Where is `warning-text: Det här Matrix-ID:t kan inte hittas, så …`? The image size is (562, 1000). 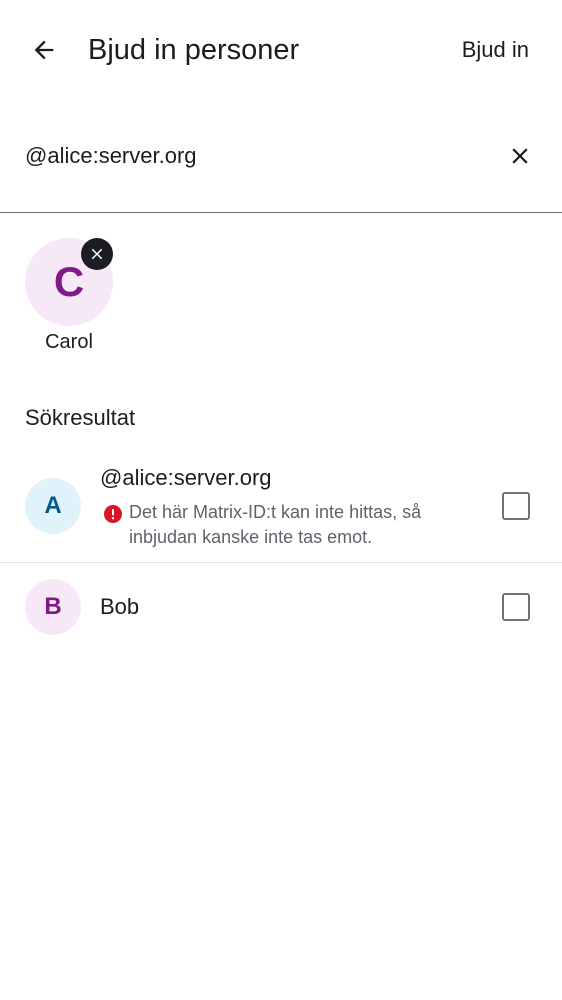 warning-text: Det här Matrix-ID:t kan inte hittas, så … is located at coordinates (275, 524).